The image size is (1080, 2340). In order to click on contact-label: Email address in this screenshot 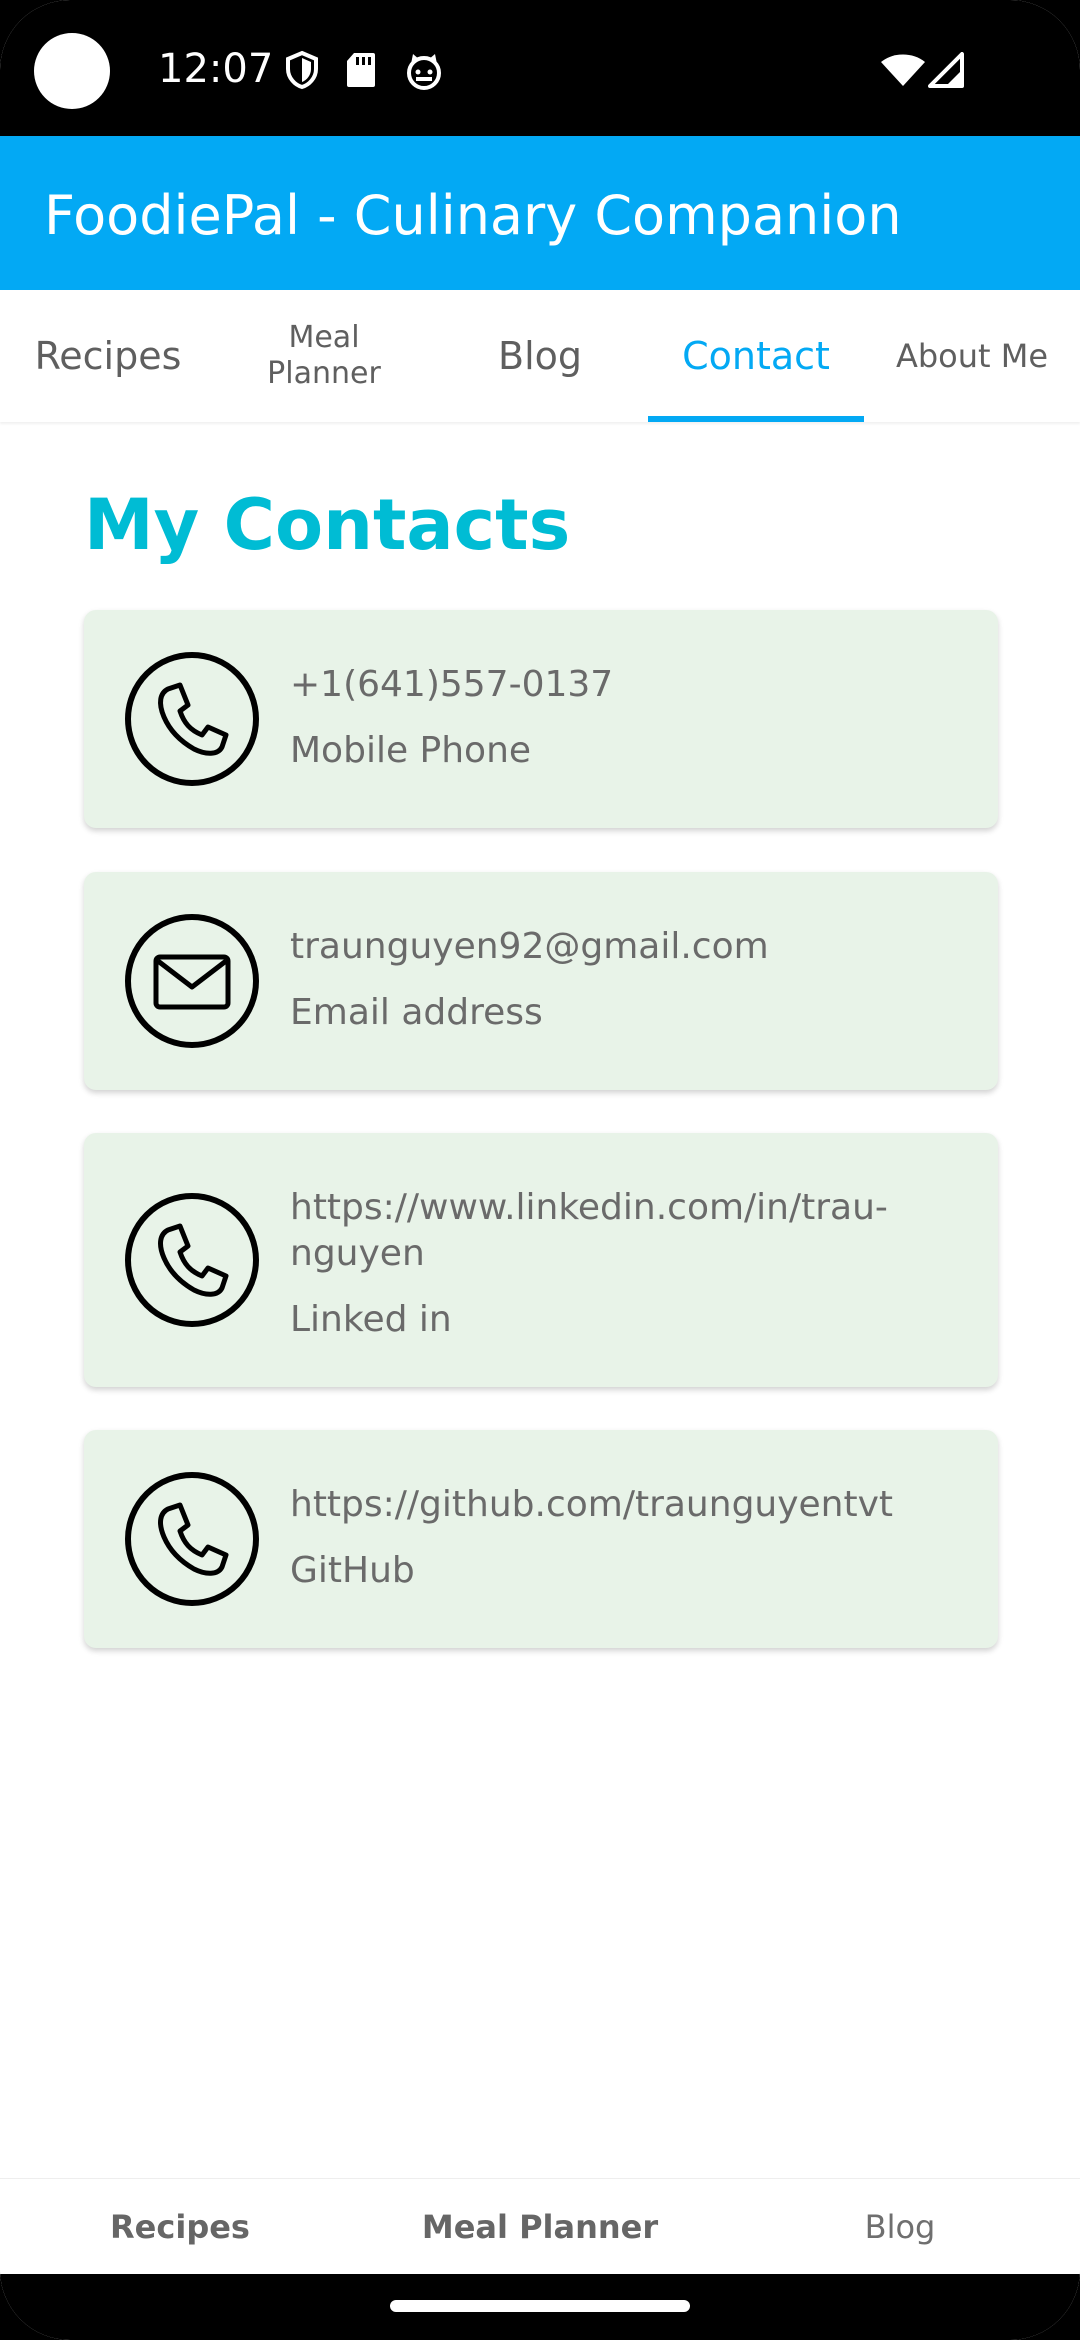, I will do `click(416, 1012)`.